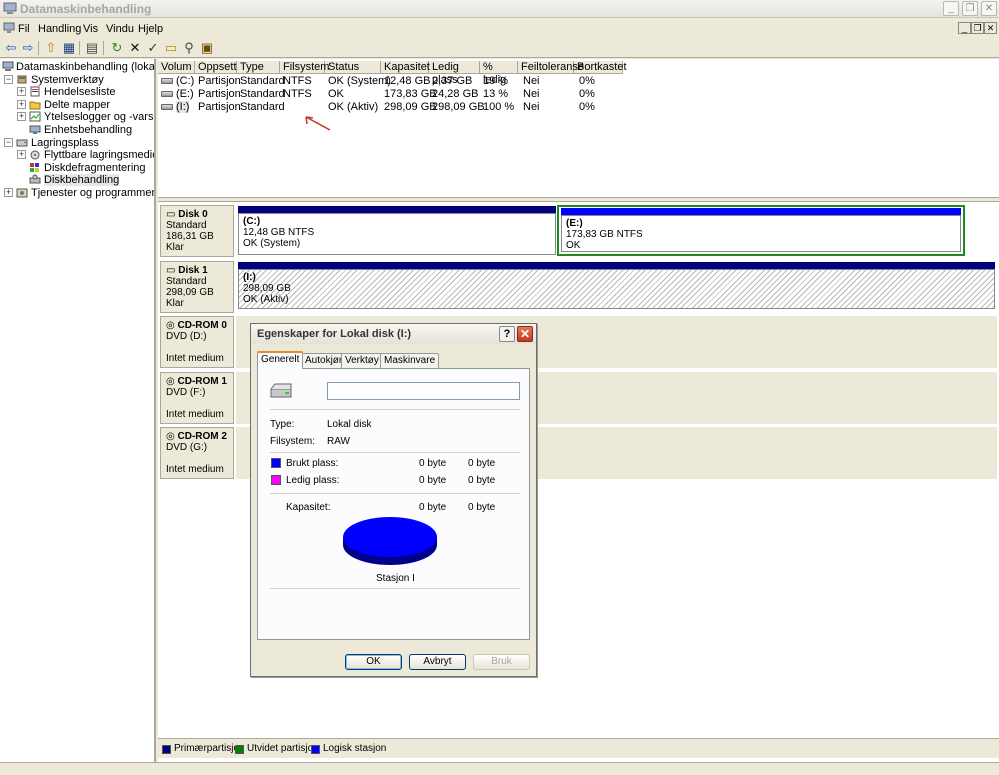  I want to click on computer-icon, so click(8, 66).